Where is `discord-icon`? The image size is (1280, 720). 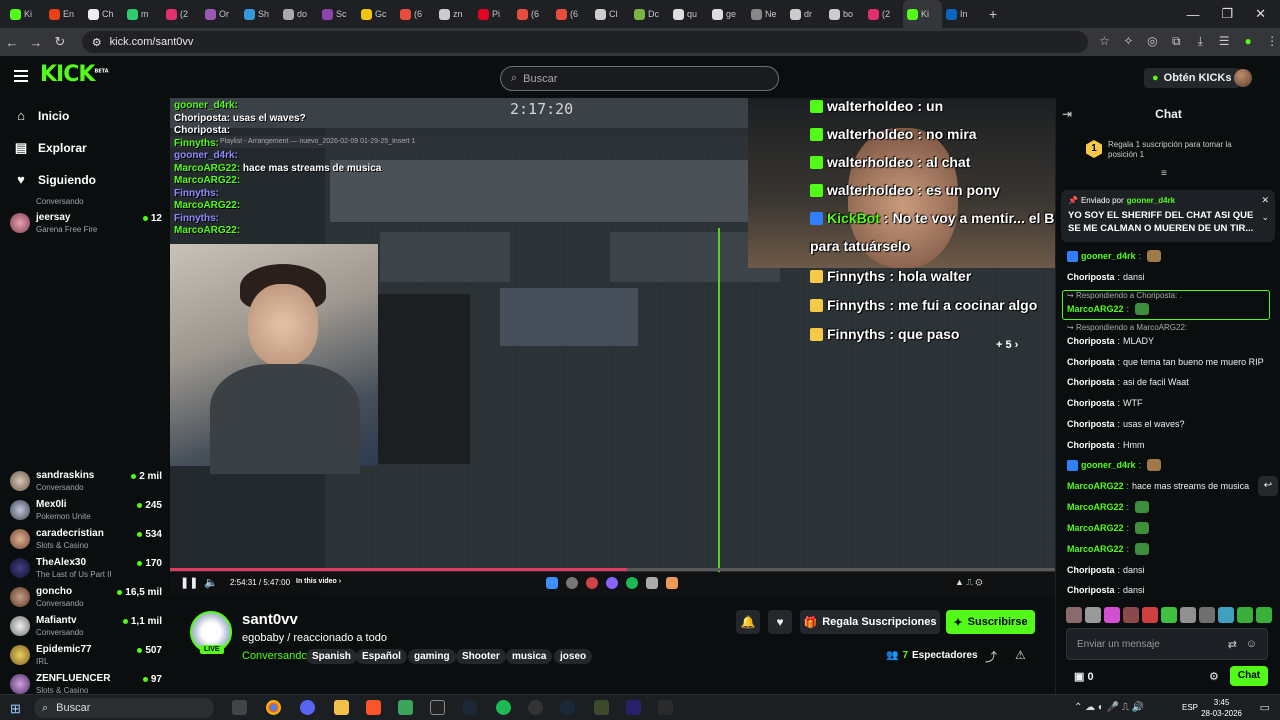 discord-icon is located at coordinates (307, 707).